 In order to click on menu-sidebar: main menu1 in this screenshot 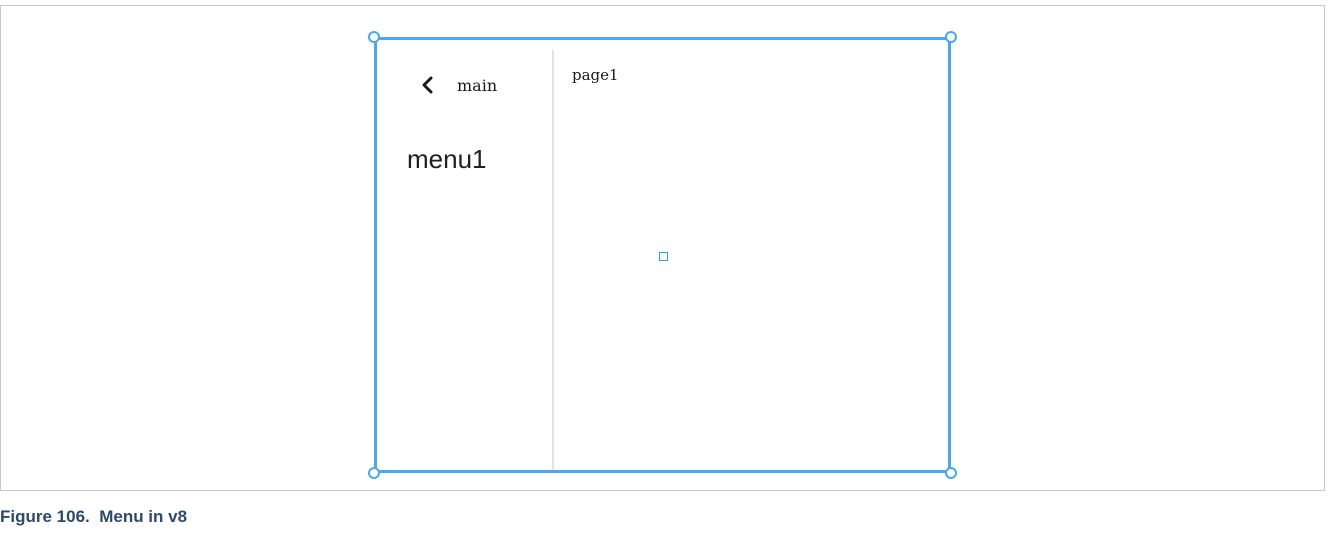, I will do `click(464, 255)`.